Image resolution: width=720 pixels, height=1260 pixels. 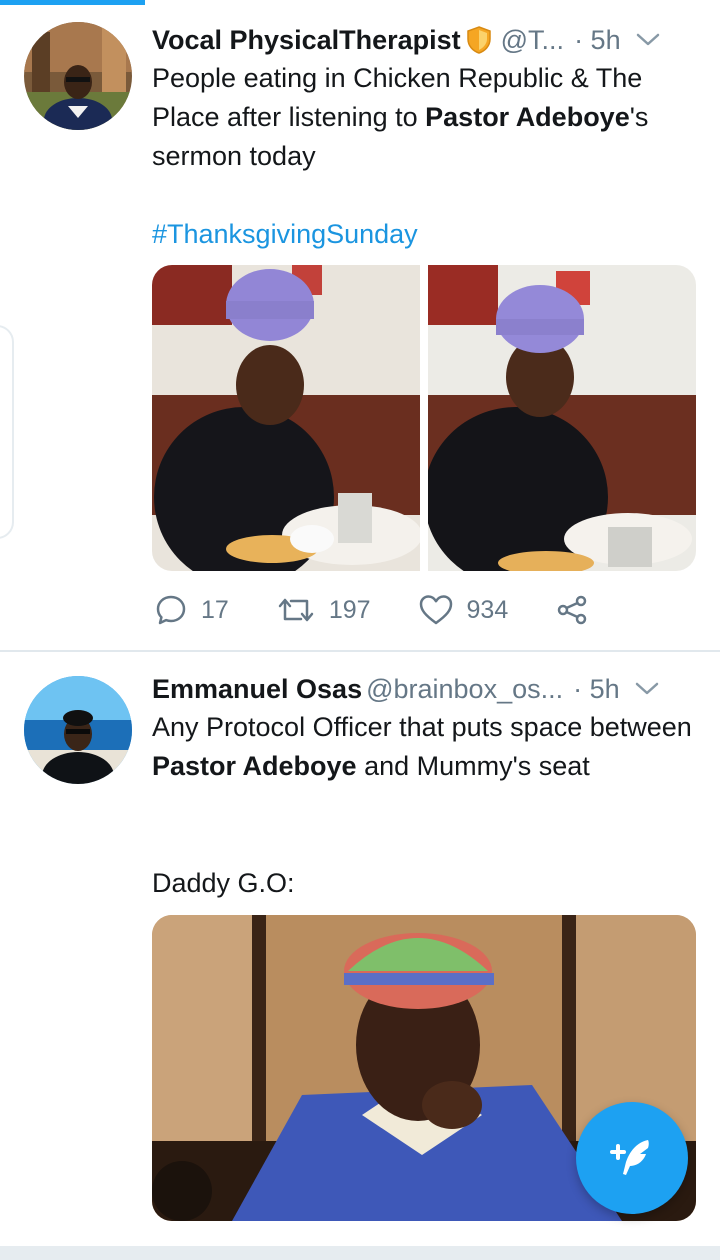 What do you see at coordinates (306, 40) in the screenshot?
I see `display-name: Vocal PhysicalTherapist` at bounding box center [306, 40].